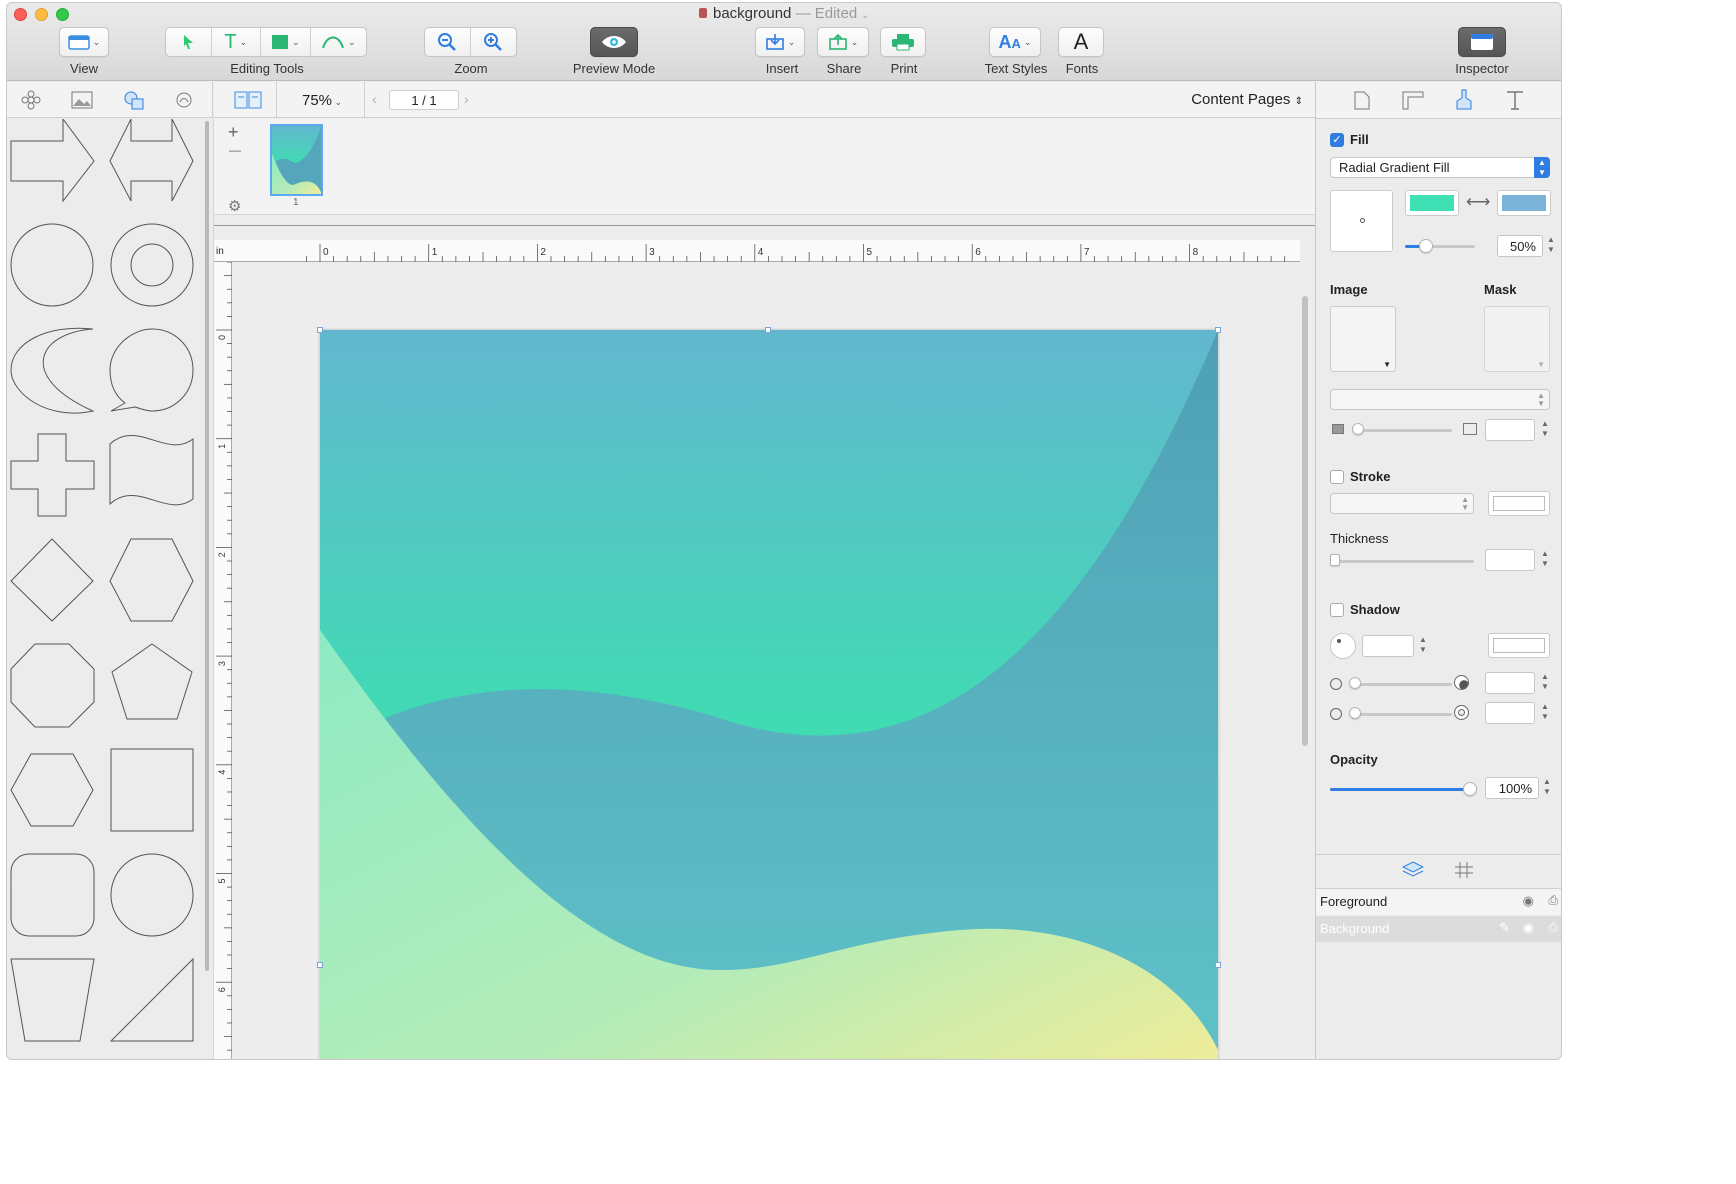 Image resolution: width=1736 pixels, height=1184 pixels. I want to click on stroke-checkbox, so click(1337, 477).